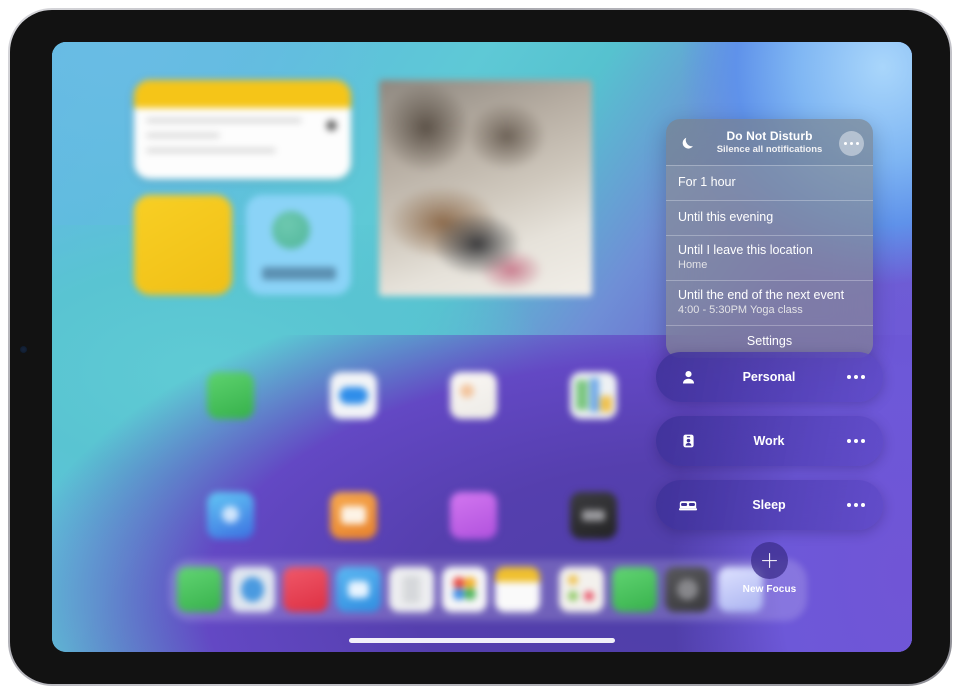 The width and height of the screenshot is (960, 694). Describe the element at coordinates (242, 129) in the screenshot. I see `notes-widget` at that location.